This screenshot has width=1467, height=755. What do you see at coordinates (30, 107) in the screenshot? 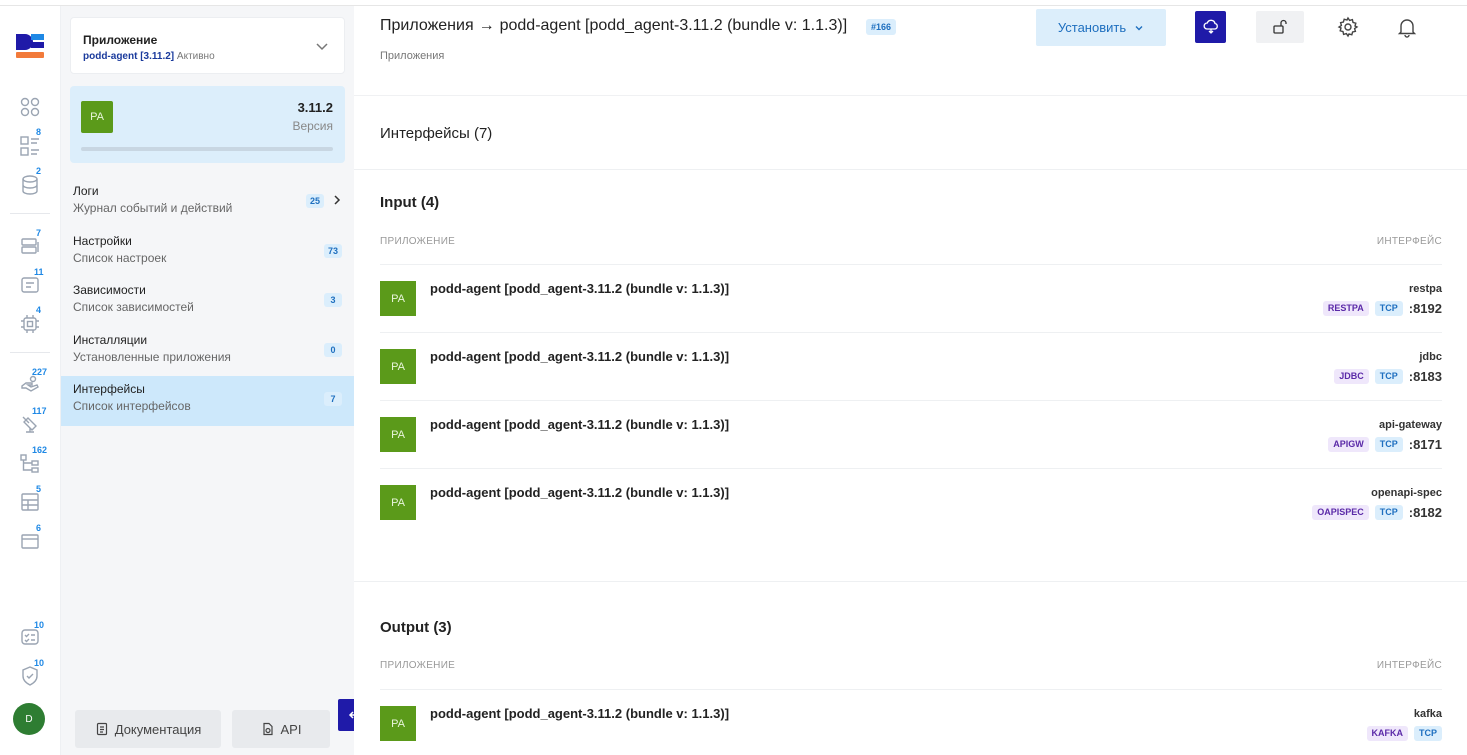
I see `dashboard-icon` at bounding box center [30, 107].